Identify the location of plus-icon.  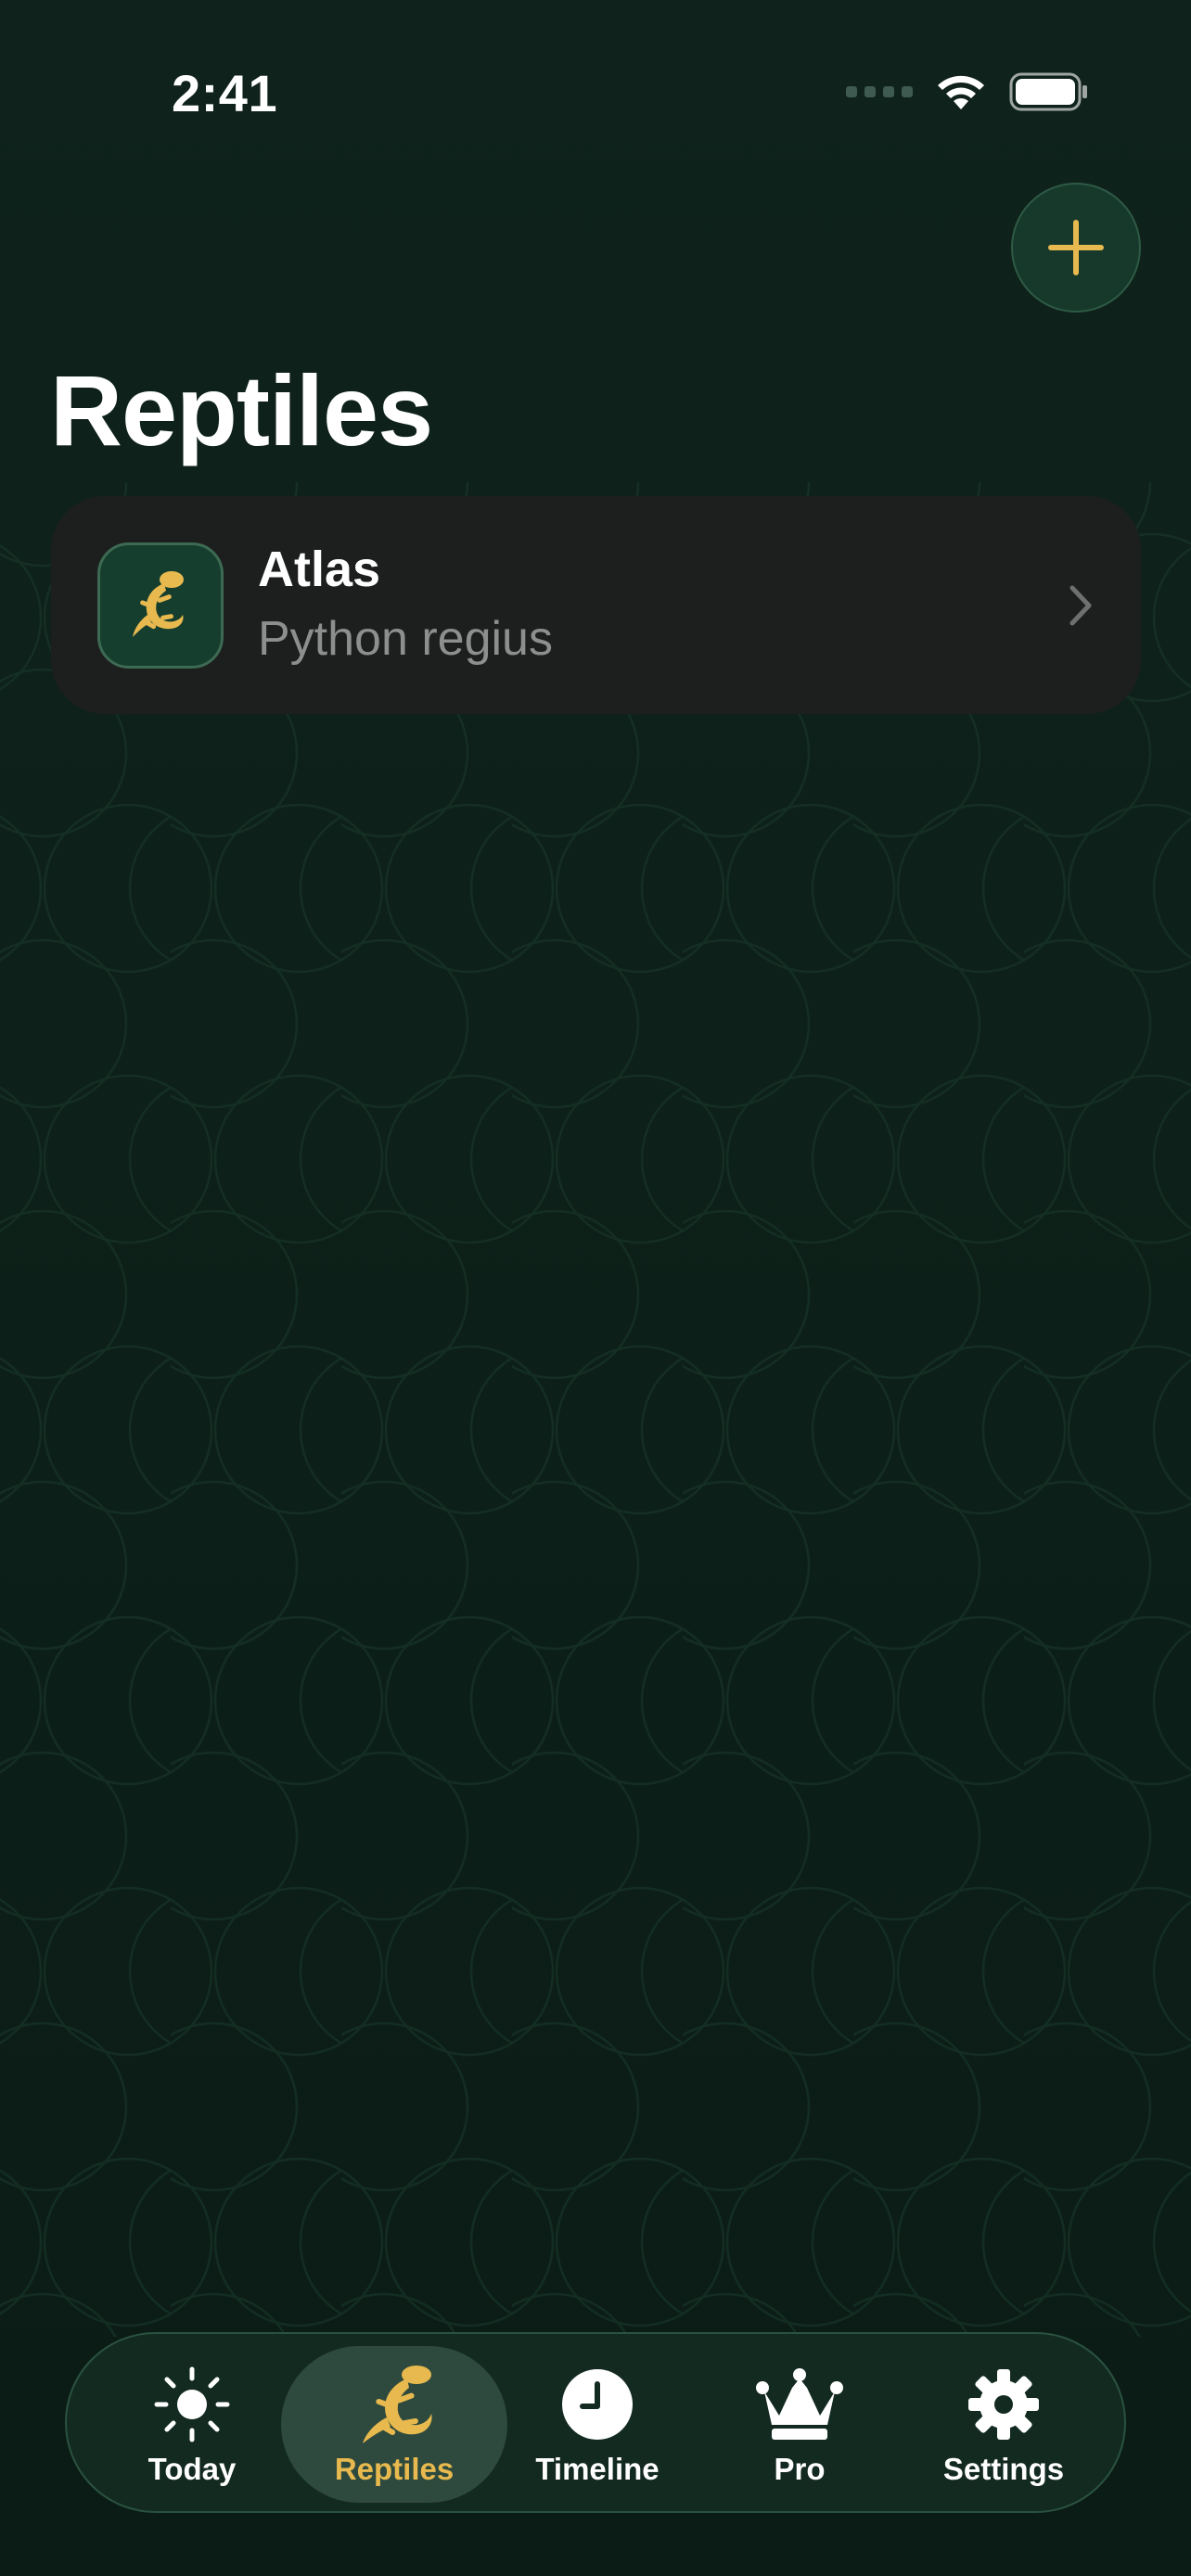
(1076, 248).